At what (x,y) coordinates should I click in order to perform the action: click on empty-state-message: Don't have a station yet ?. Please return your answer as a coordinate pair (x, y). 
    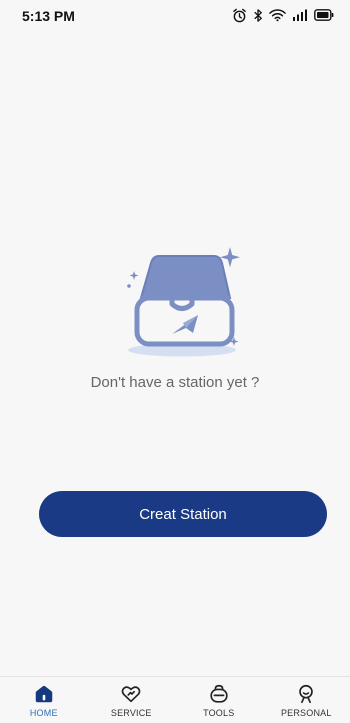
    Looking at the image, I should click on (175, 382).